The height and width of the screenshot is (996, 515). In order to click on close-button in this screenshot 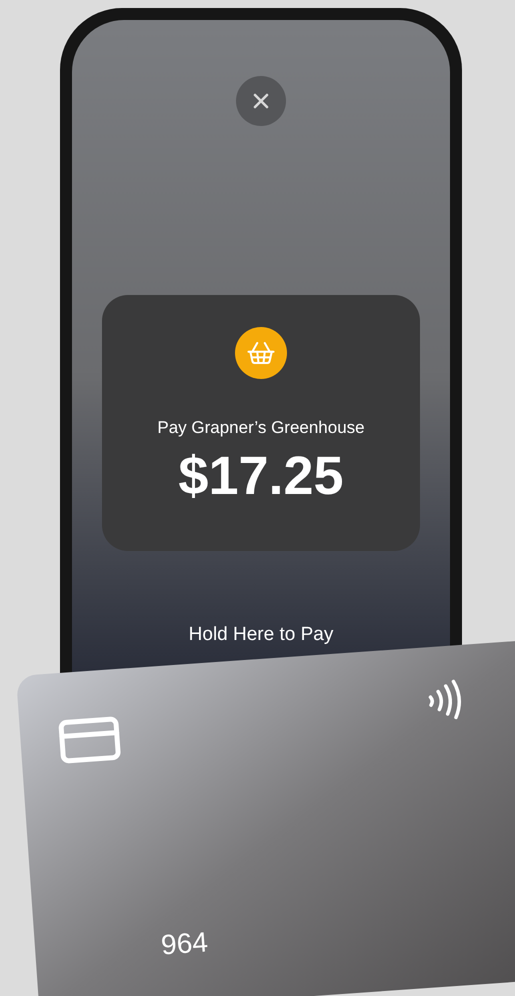, I will do `click(261, 101)`.